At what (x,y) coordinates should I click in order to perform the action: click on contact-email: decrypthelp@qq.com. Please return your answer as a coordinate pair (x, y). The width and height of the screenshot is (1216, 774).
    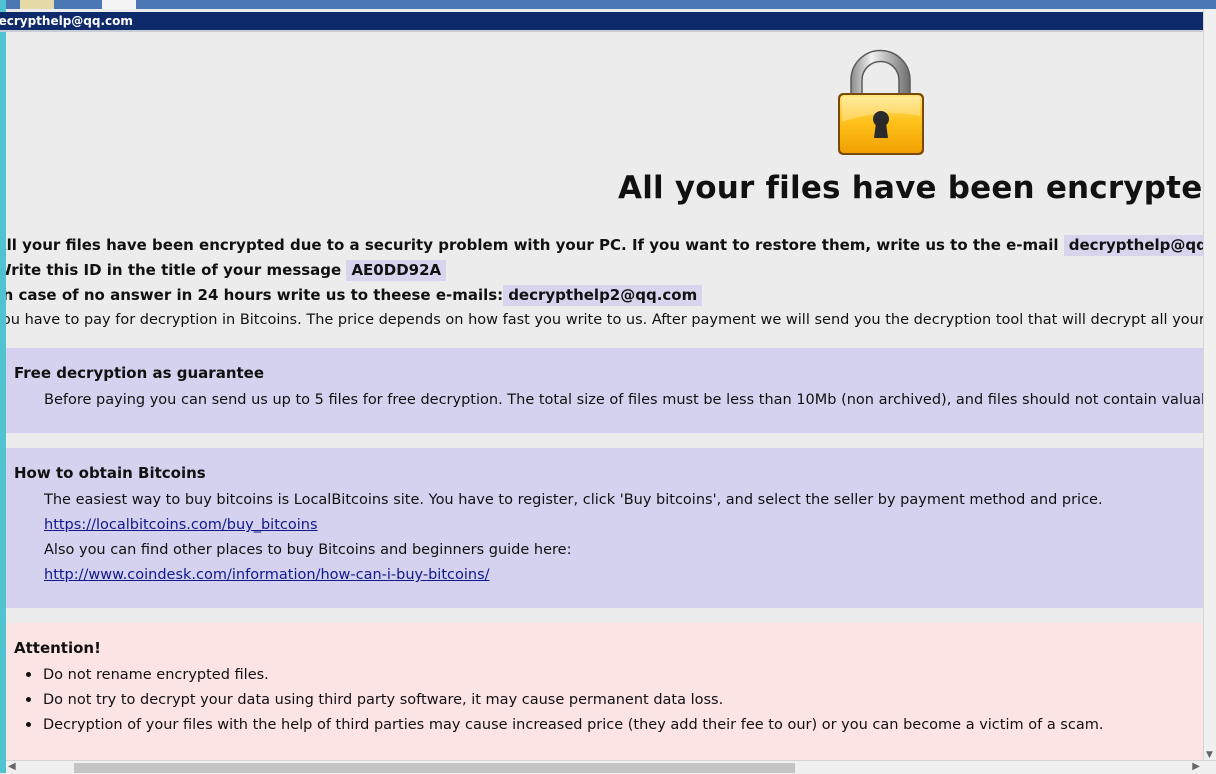
    Looking at the image, I should click on (1133, 245).